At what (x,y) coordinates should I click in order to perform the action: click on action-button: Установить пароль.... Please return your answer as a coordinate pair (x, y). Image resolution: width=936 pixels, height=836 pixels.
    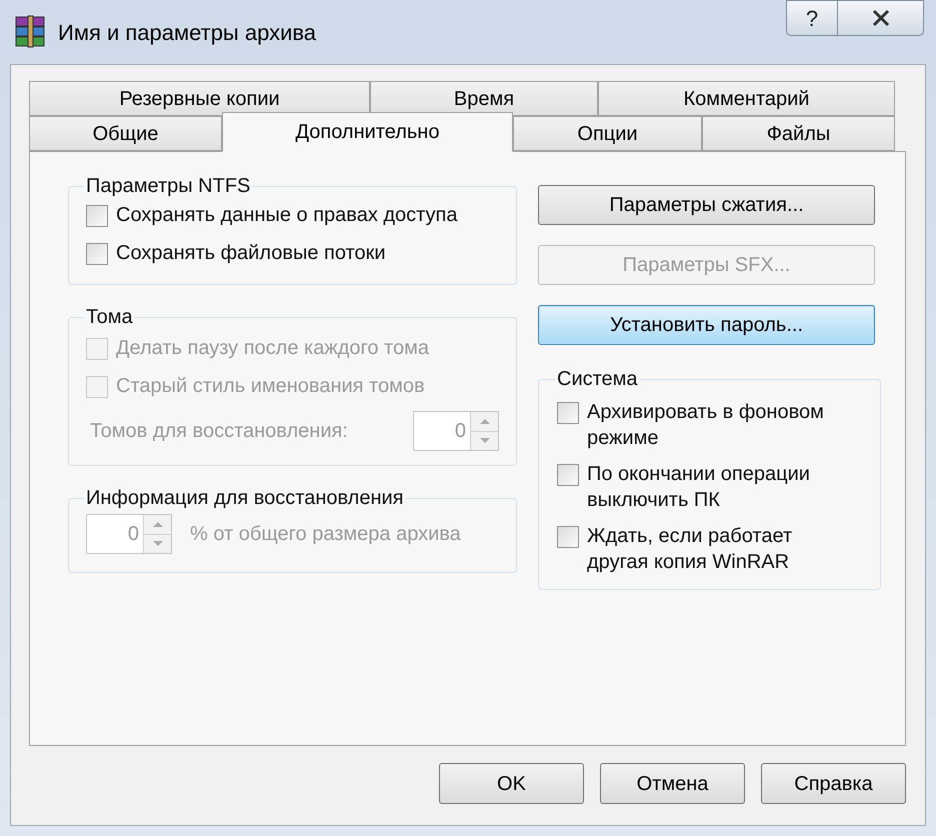
    Looking at the image, I should click on (706, 325).